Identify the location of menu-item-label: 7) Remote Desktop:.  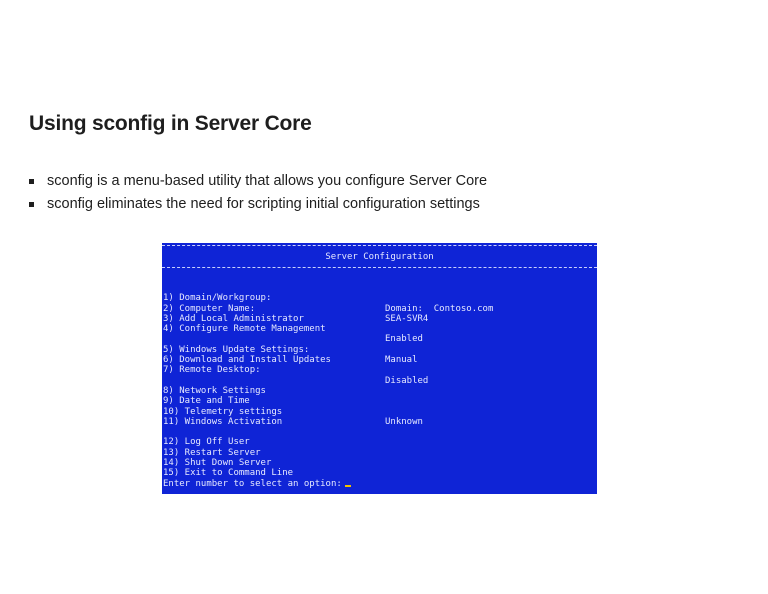
(212, 370).